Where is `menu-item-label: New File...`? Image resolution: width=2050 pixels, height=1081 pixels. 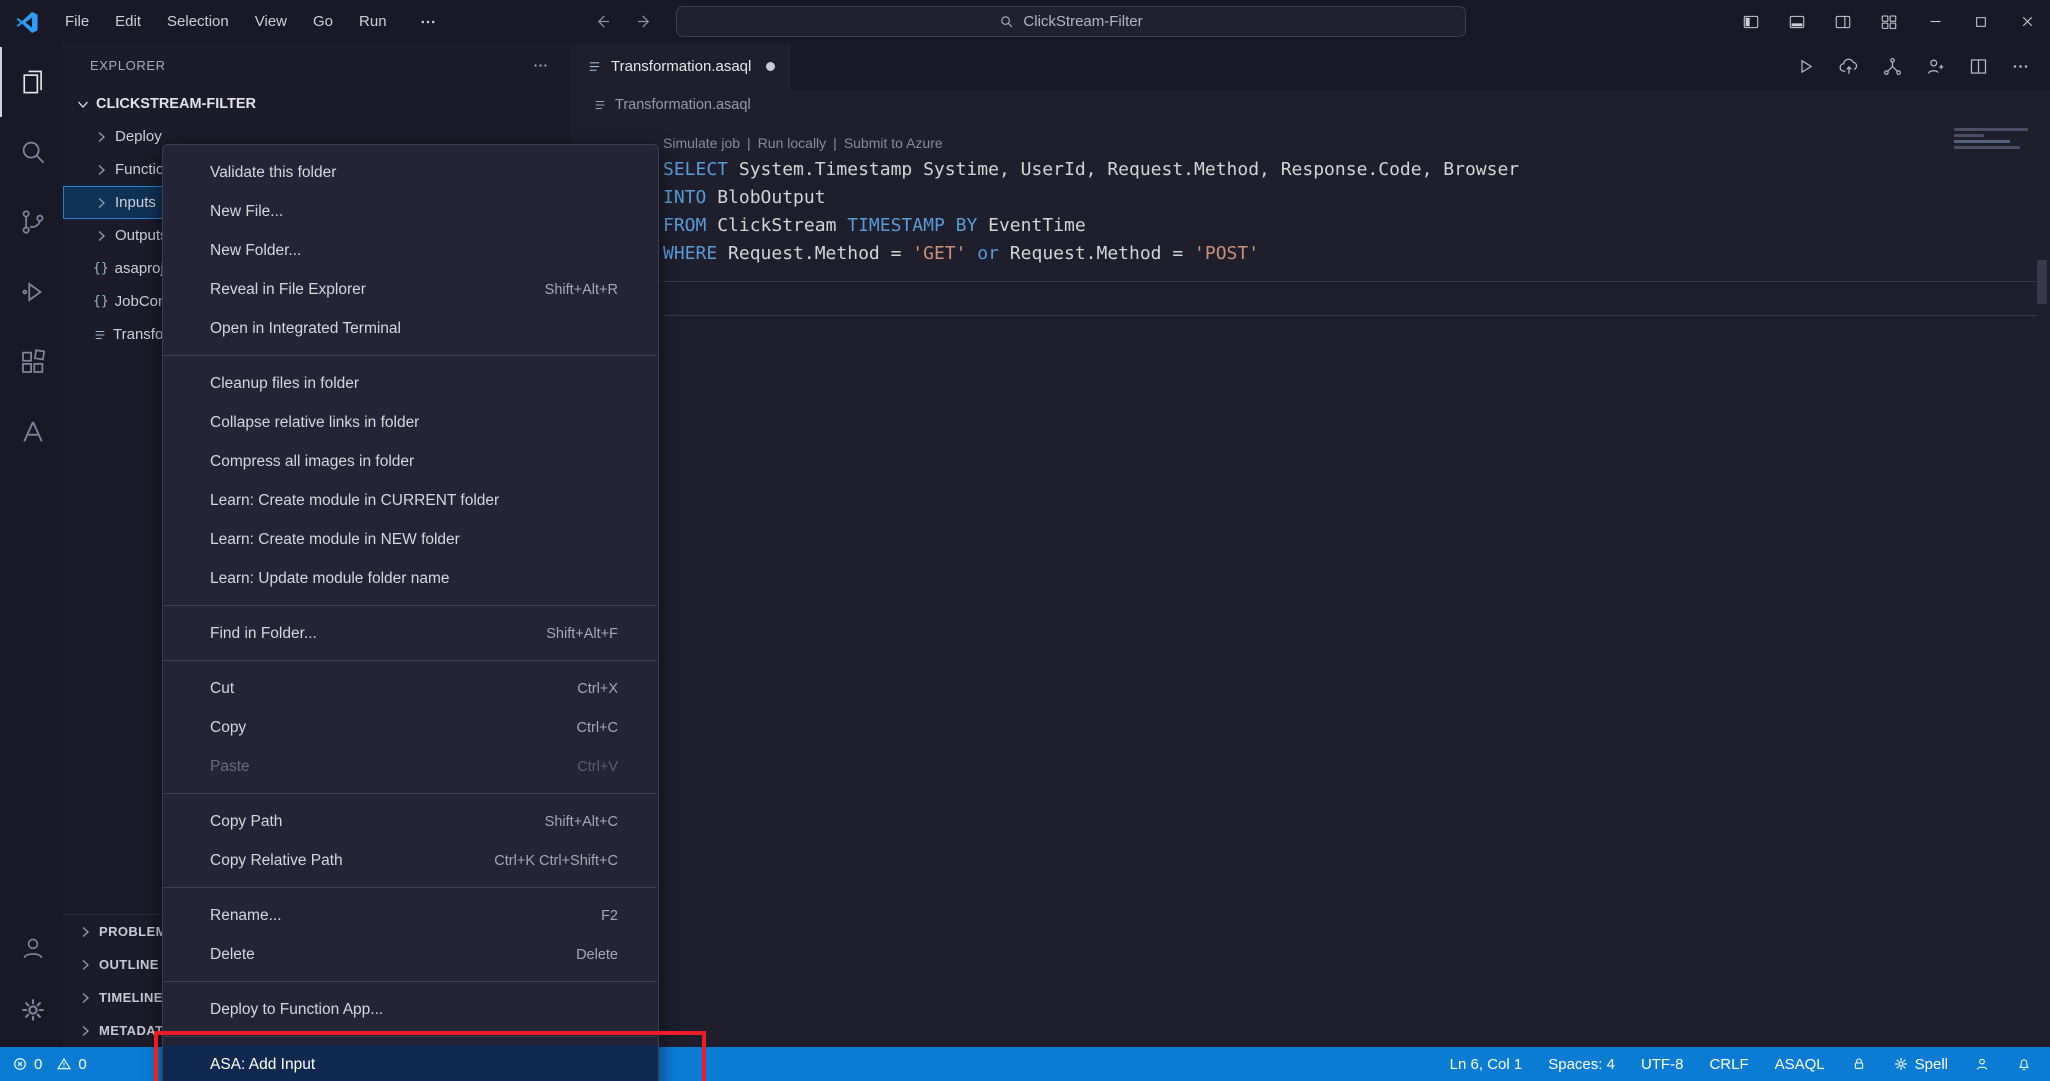 menu-item-label: New File... is located at coordinates (247, 211).